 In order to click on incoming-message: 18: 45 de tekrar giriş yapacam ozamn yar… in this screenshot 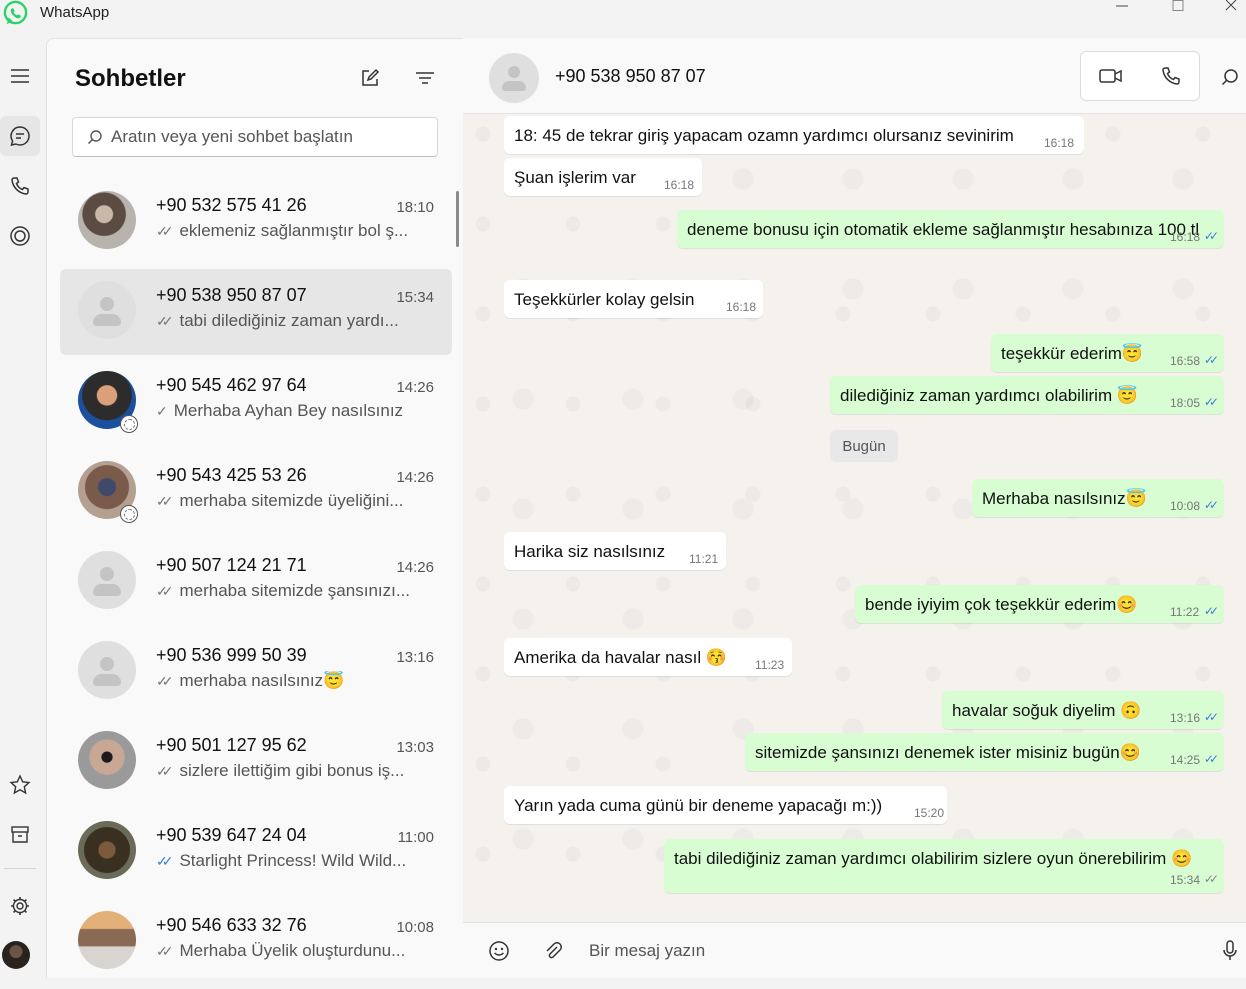, I will do `click(794, 135)`.